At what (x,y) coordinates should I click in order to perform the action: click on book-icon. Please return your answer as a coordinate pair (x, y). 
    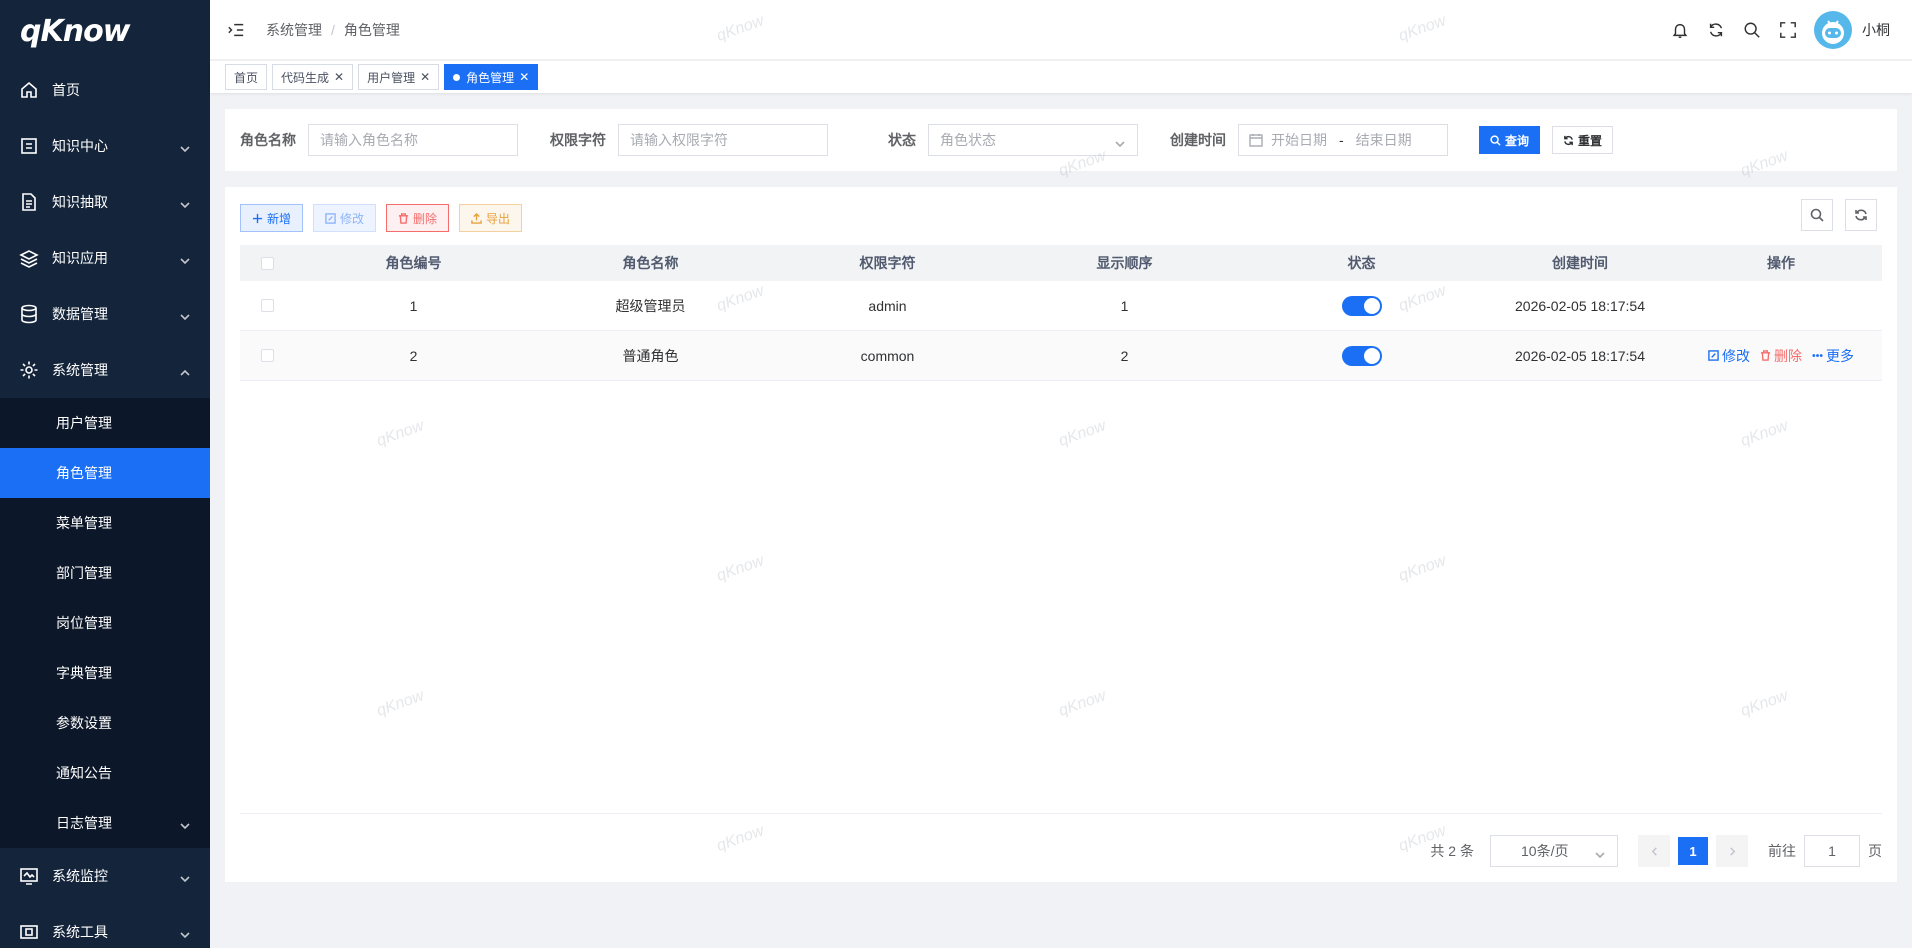
    Looking at the image, I should click on (29, 146).